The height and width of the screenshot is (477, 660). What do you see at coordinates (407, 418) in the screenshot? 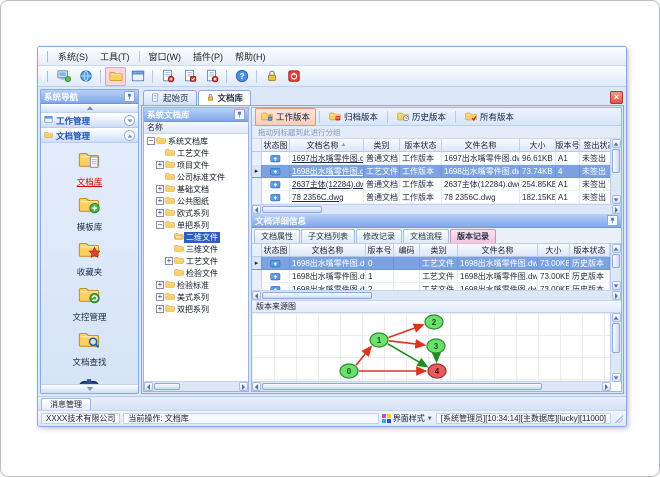
I see `ui-style-dropdown: 界面样式 ▼` at bounding box center [407, 418].